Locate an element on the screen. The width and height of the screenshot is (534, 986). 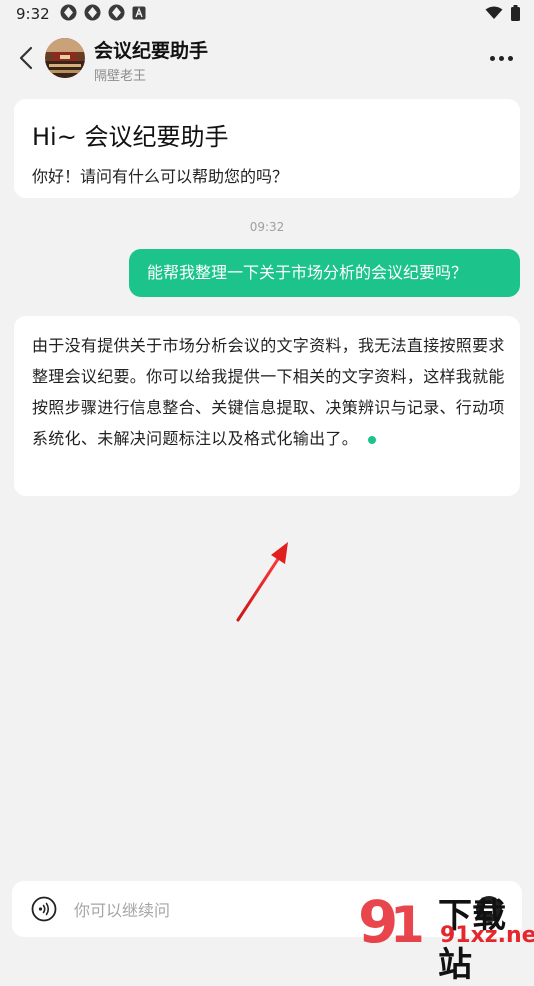
typing-indicator-dot is located at coordinates (372, 439).